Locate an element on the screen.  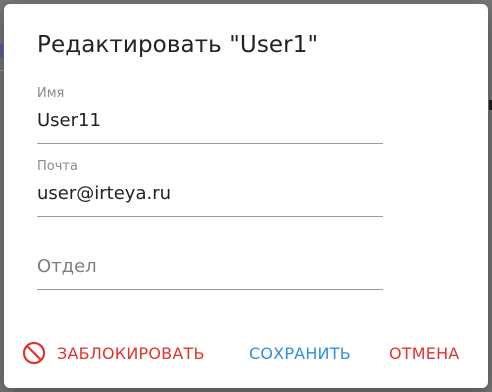
email-field: Почта user@irteya.ru is located at coordinates (210, 189).